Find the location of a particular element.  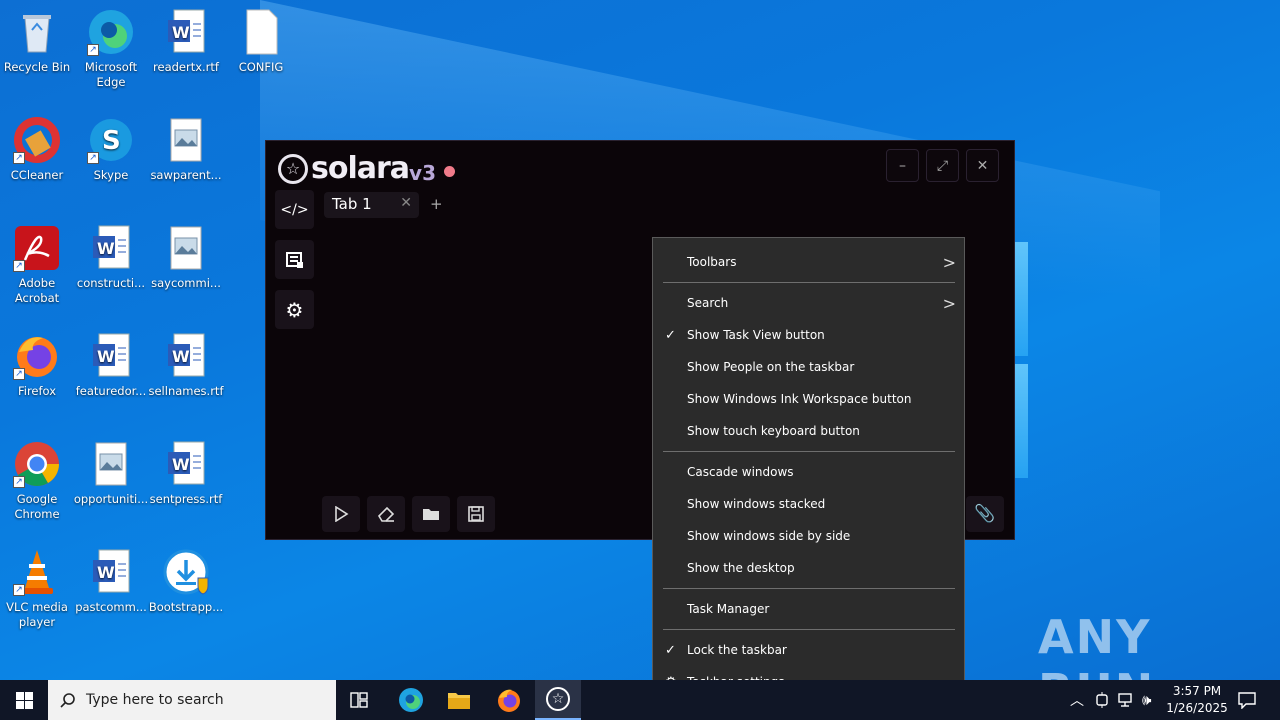

menu-item-show-ink-workspace: Show Windows Ink Workspace button is located at coordinates (808, 399).